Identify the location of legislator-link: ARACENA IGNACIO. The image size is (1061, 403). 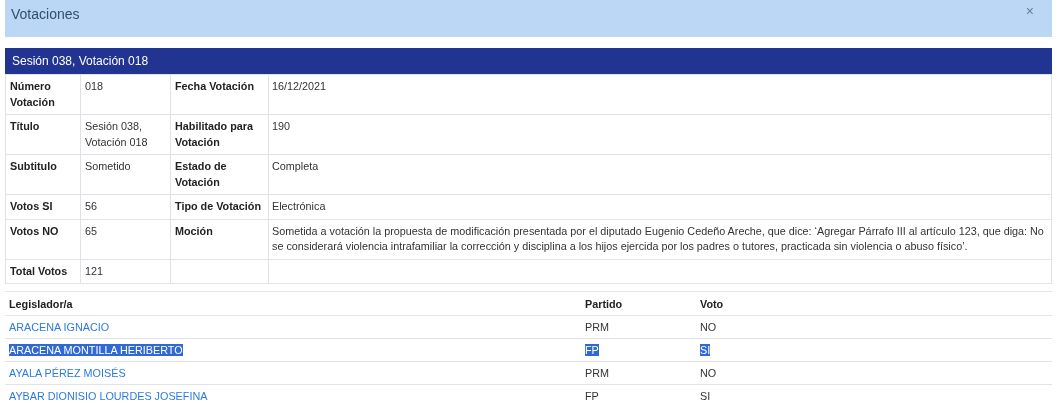
(59, 327).